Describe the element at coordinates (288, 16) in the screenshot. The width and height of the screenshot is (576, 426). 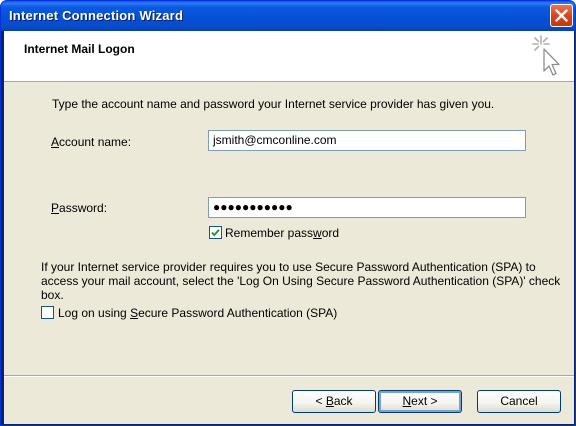
I see `title-bar: Internet Connection Wizard` at that location.